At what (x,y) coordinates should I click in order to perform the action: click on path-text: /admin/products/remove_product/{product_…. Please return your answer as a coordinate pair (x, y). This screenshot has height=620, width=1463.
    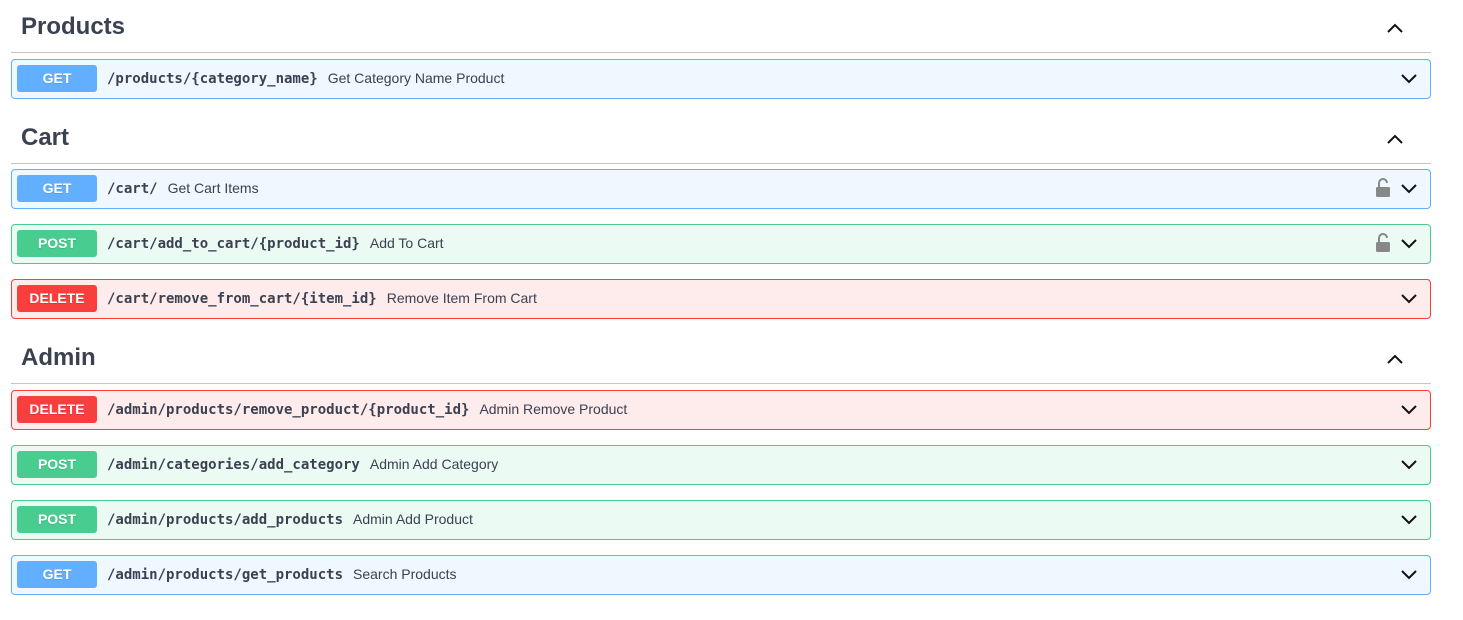
    Looking at the image, I should click on (288, 410).